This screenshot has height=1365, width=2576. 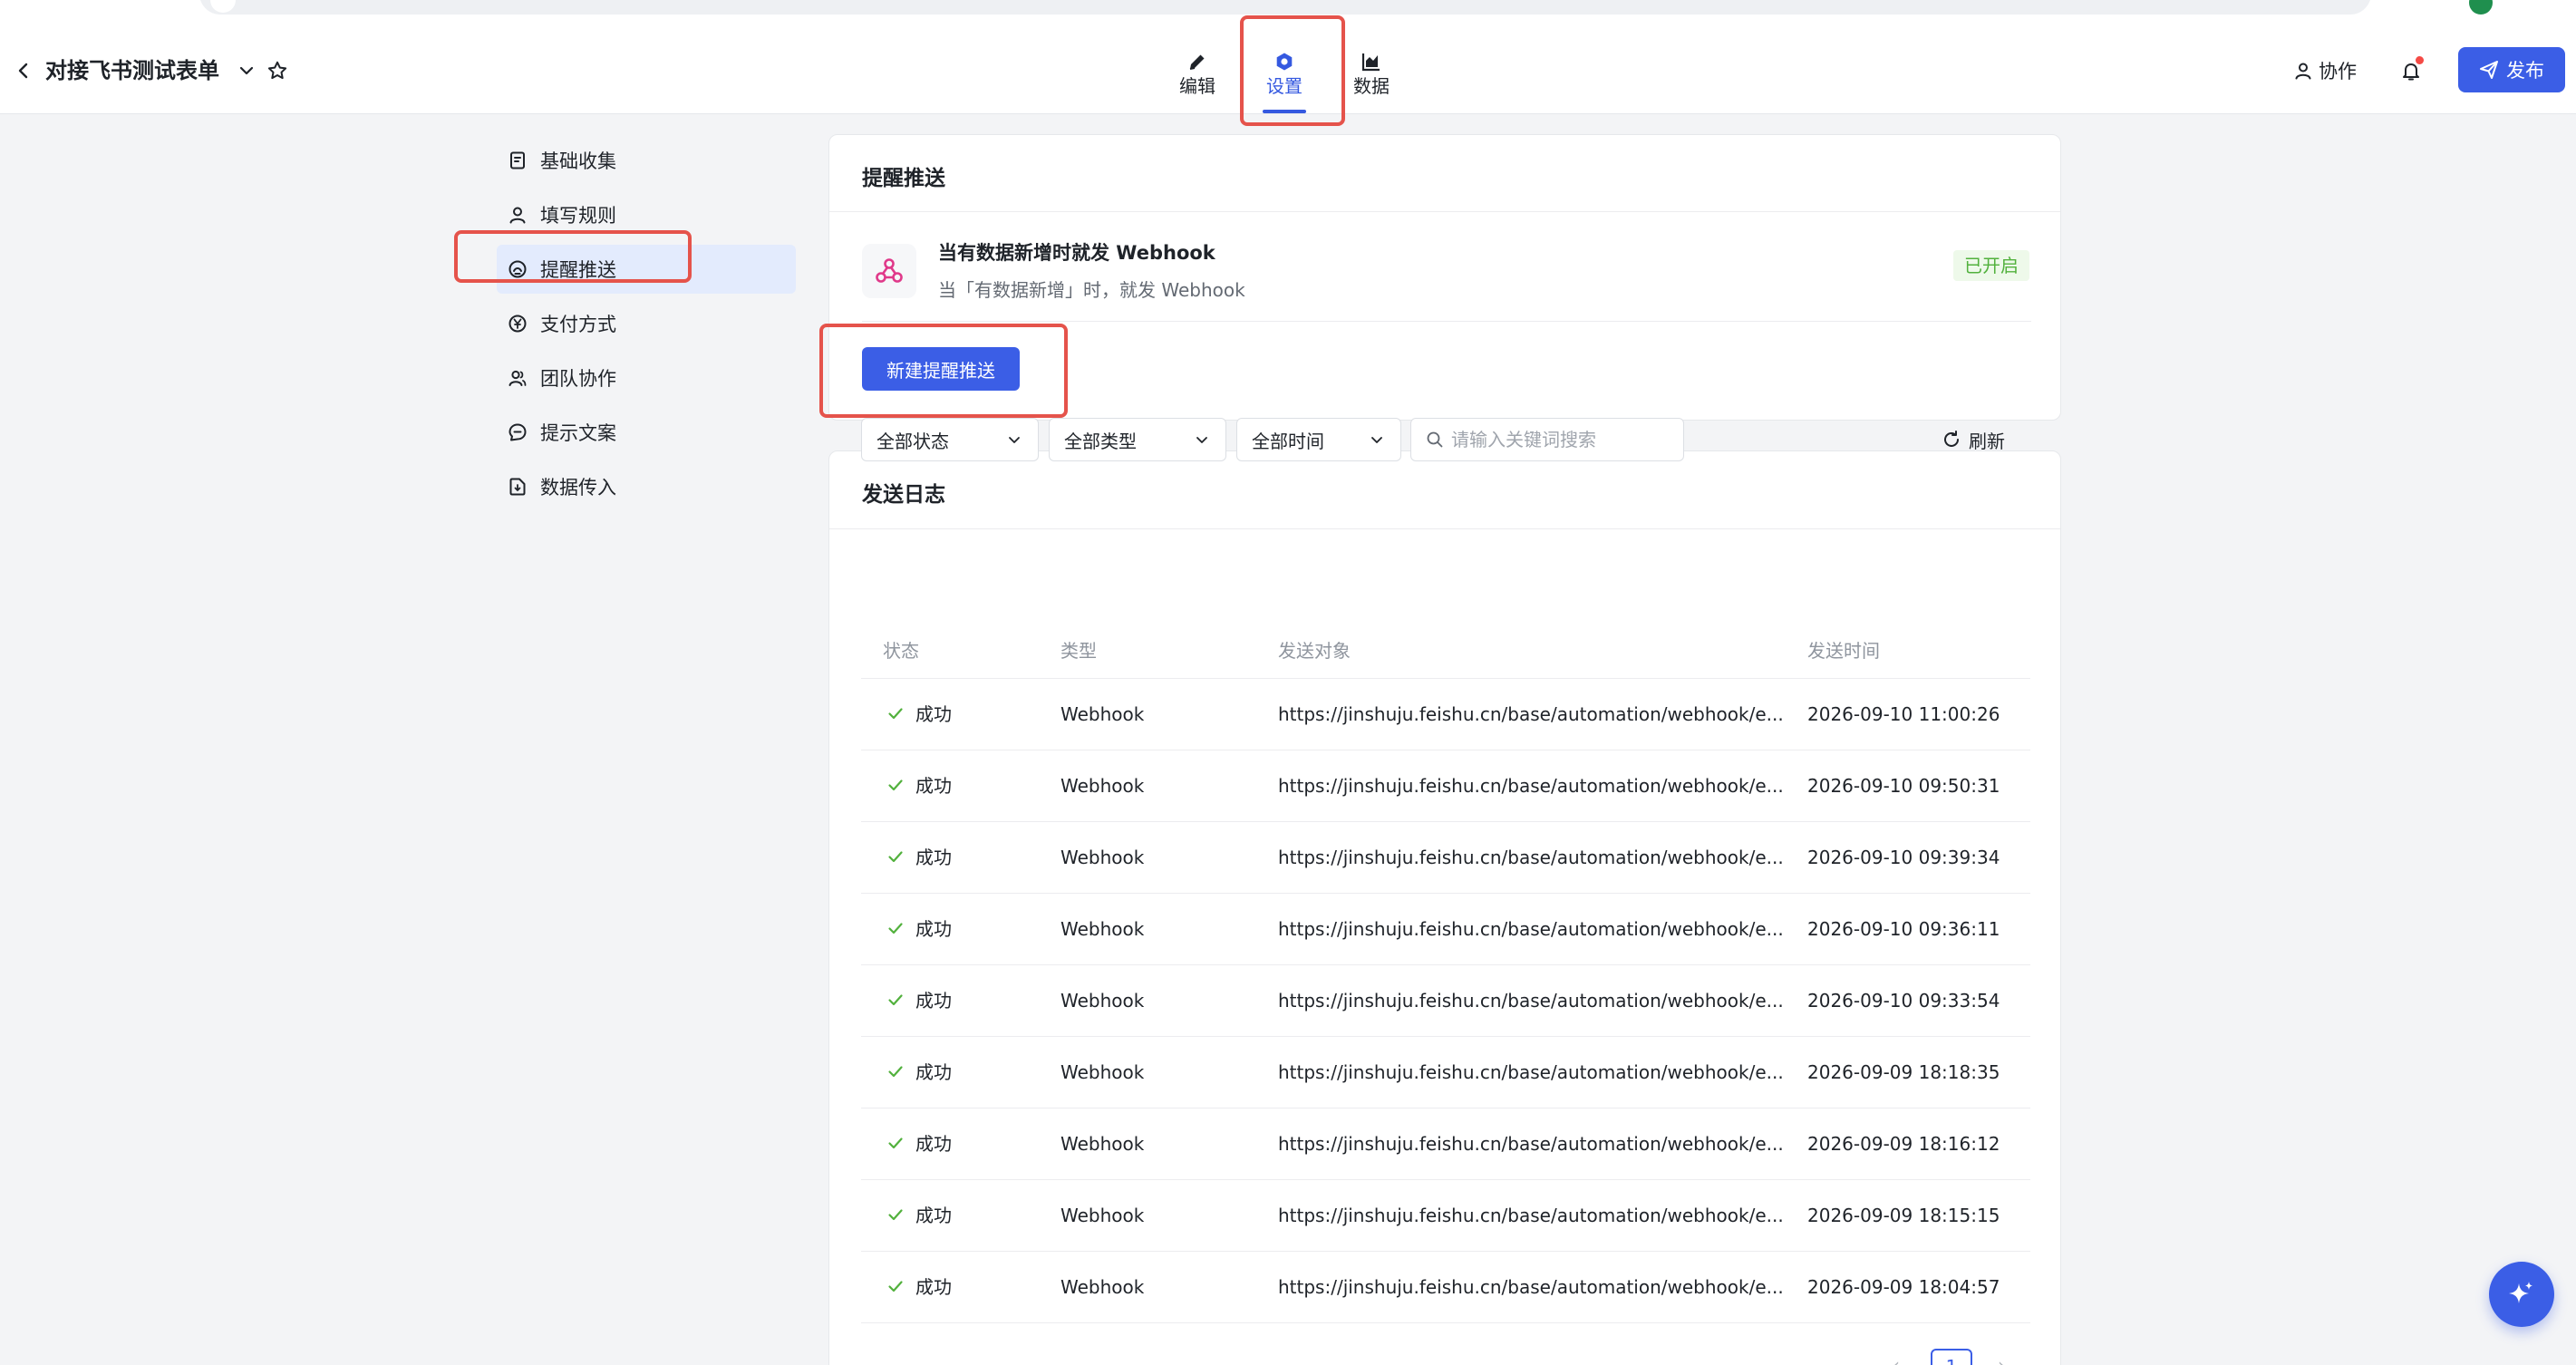 I want to click on tab-edit: 编辑, so click(x=1197, y=73).